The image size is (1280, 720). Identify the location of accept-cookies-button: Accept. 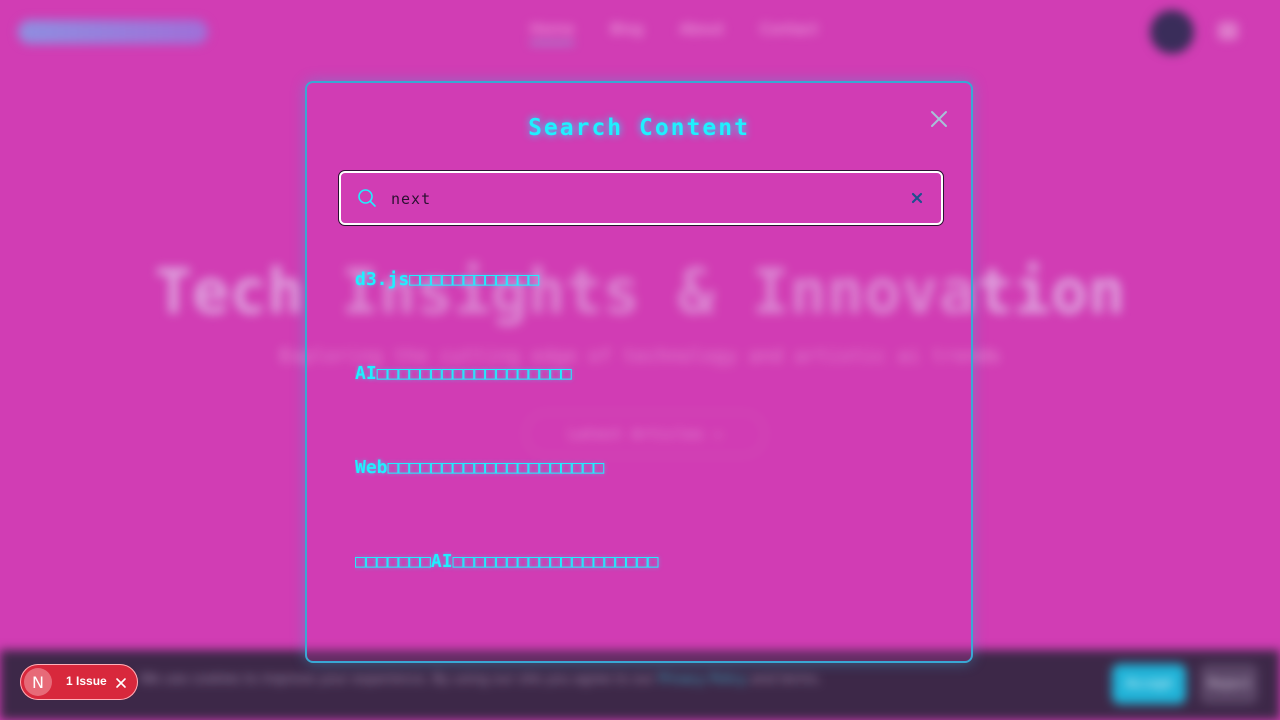
(1149, 684).